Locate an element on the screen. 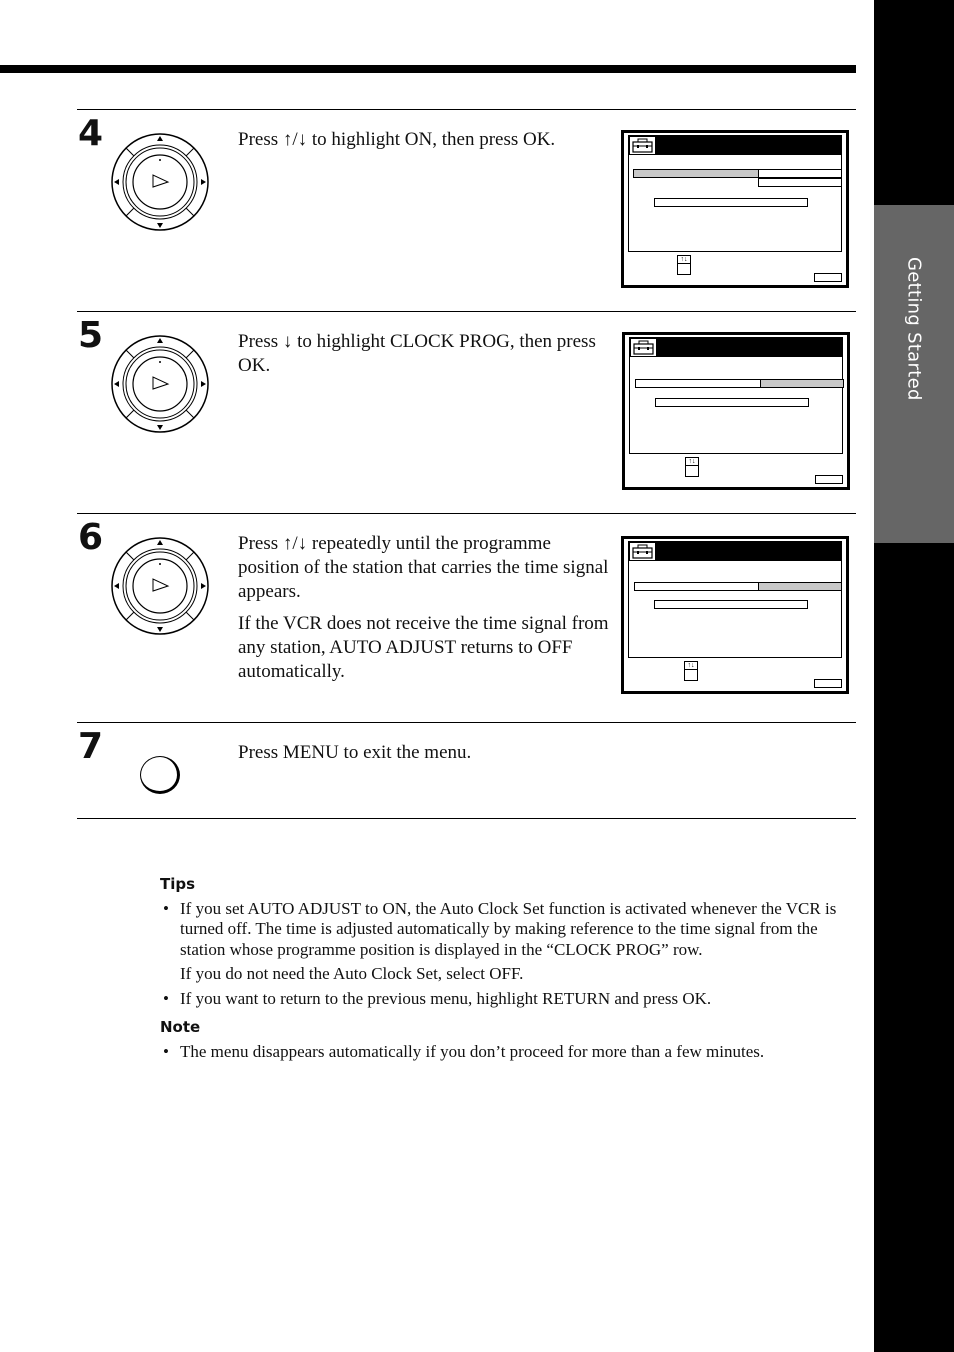 This screenshot has width=954, height=1352. menu-option-on is located at coordinates (800, 173).